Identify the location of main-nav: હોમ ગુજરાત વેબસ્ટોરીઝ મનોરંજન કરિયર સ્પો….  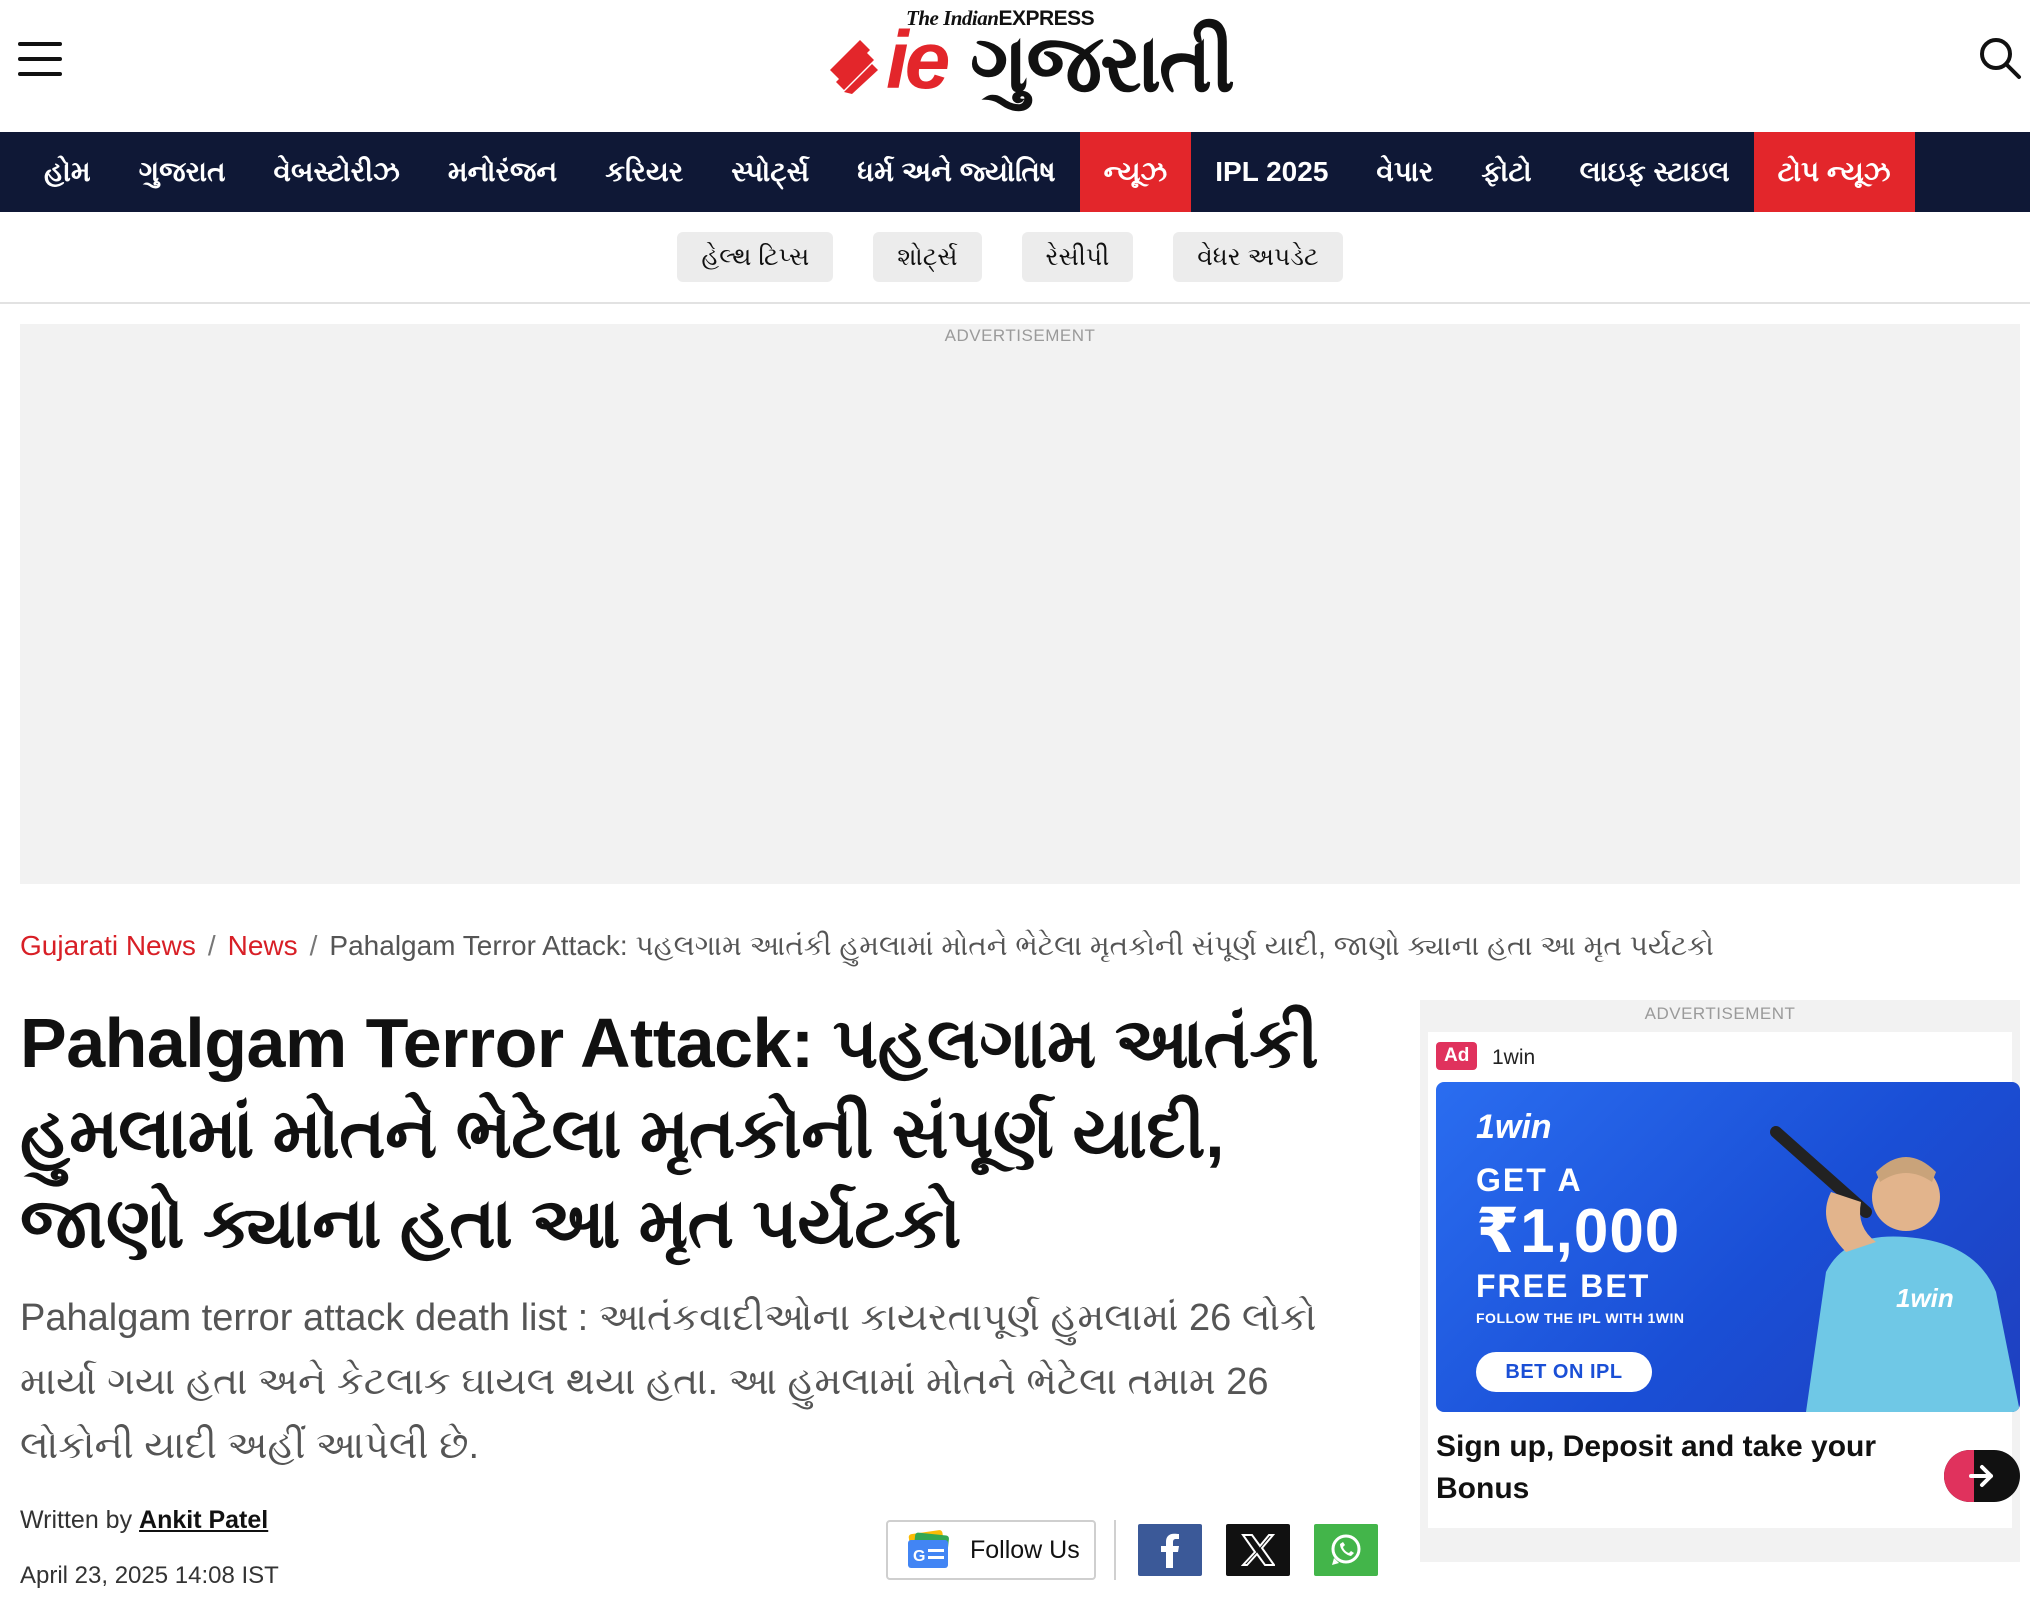
(1015, 172).